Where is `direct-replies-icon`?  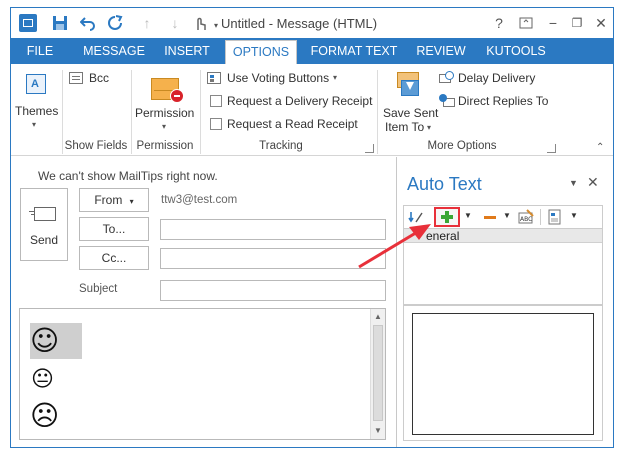 direct-replies-icon is located at coordinates (447, 101).